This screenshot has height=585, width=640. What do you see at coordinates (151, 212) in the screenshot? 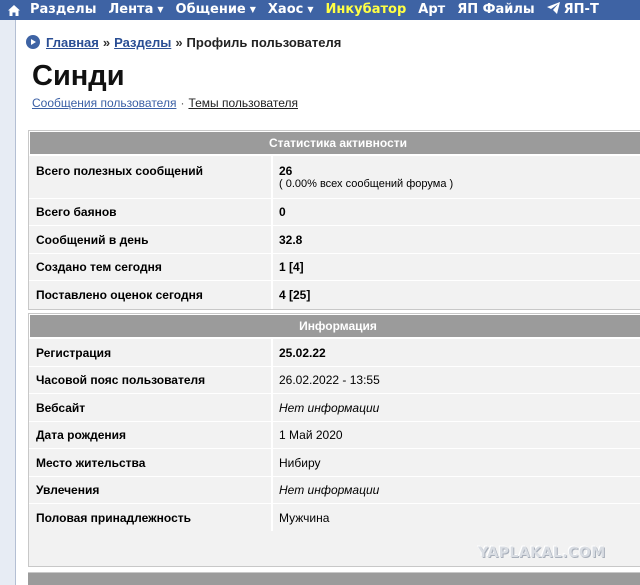
I see `row-label: Всего баянов` at bounding box center [151, 212].